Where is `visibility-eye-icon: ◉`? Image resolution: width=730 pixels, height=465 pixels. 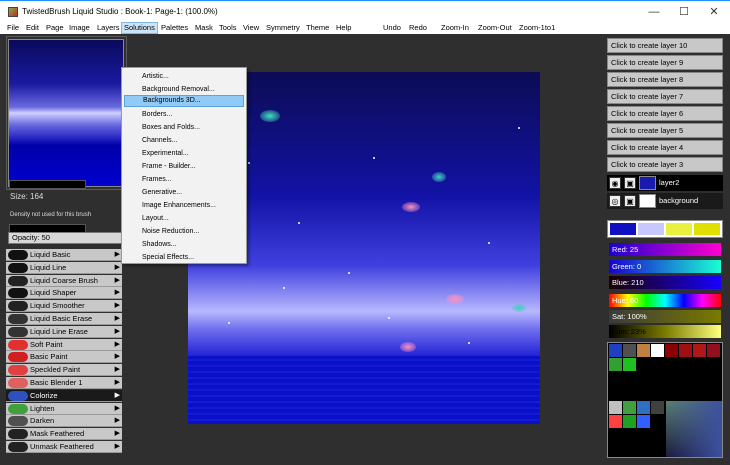
visibility-eye-icon: ◉ is located at coordinates (615, 183).